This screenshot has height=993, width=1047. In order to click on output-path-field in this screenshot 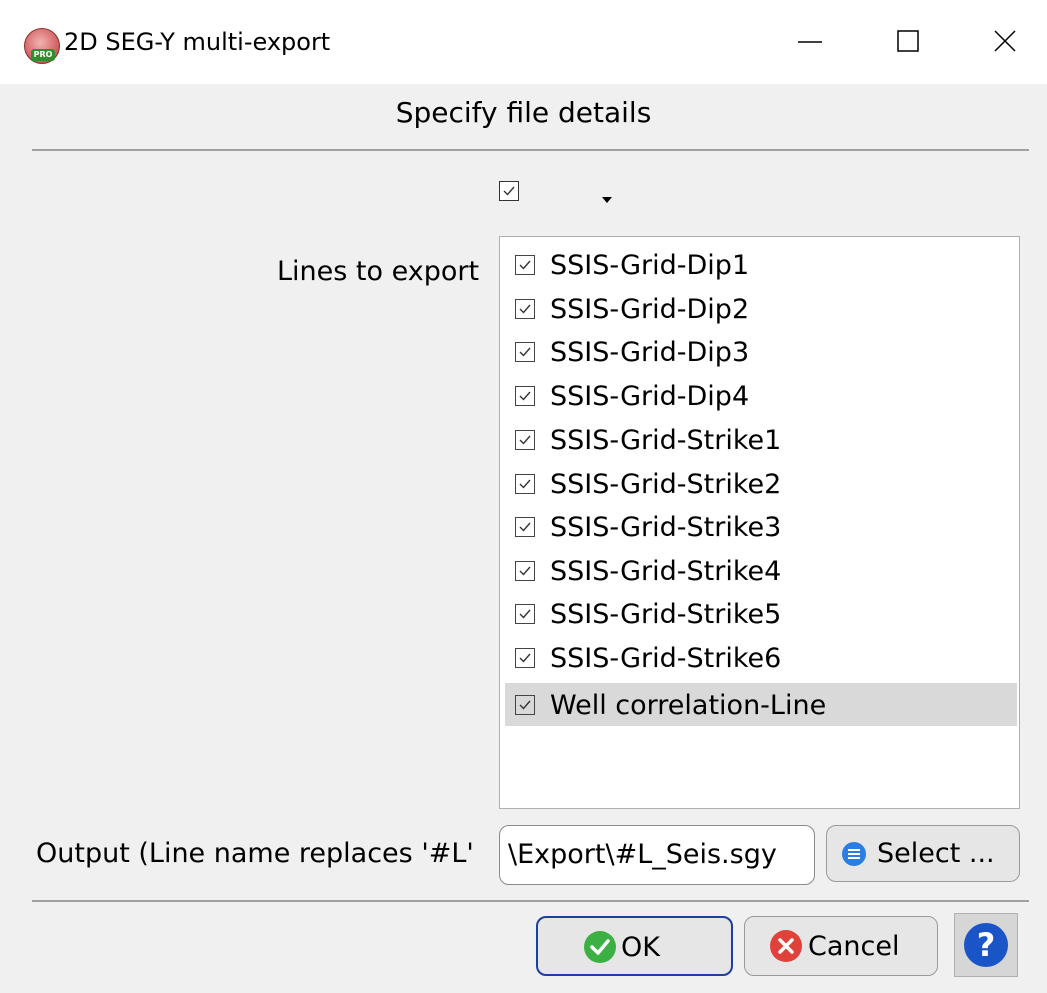, I will do `click(657, 855)`.